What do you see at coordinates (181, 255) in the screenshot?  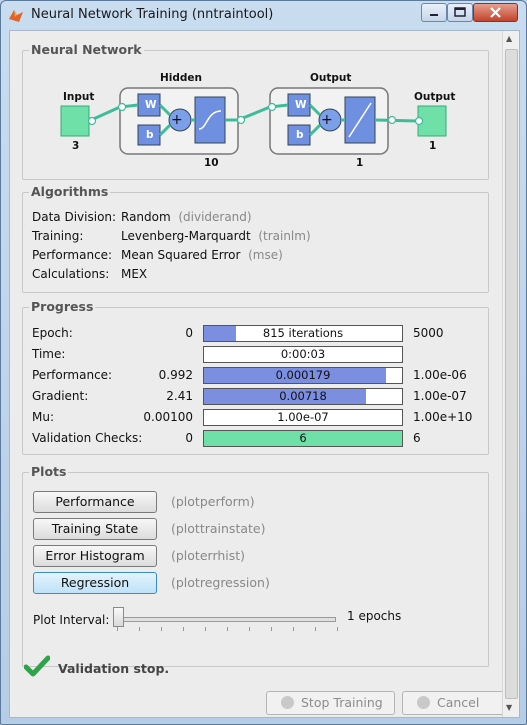 I see `algo-value: Mean Squared Error` at bounding box center [181, 255].